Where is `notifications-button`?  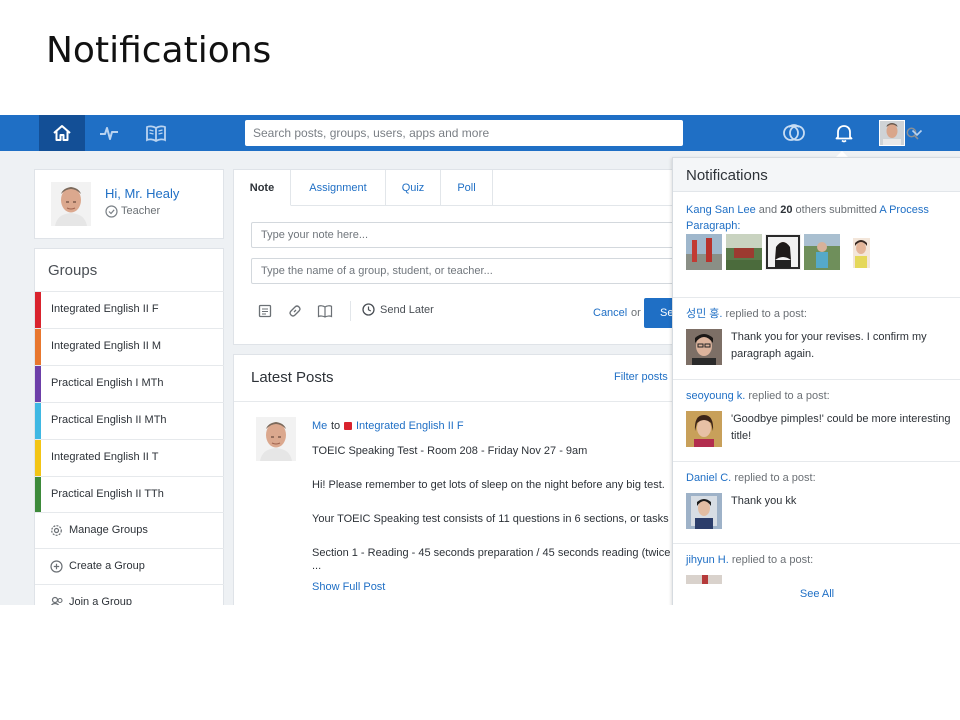
notifications-button is located at coordinates (844, 133).